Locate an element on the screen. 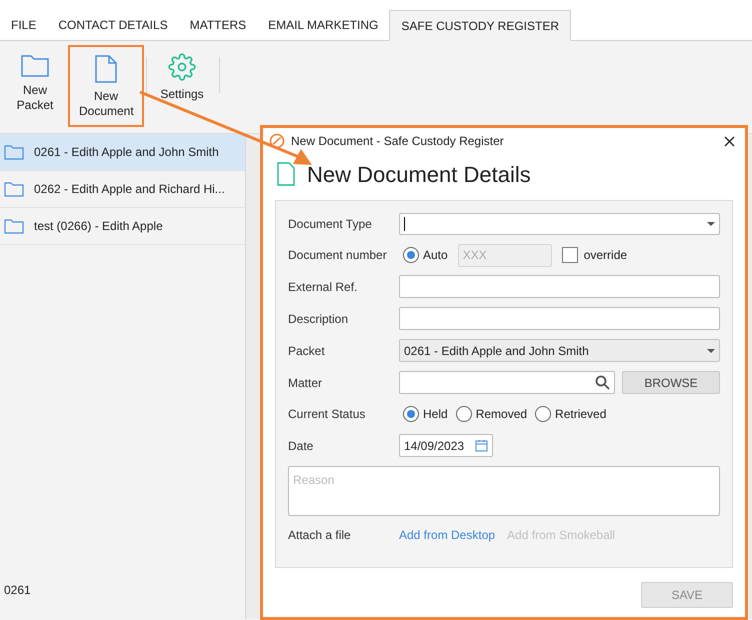  field-label: Matter is located at coordinates (306, 383).